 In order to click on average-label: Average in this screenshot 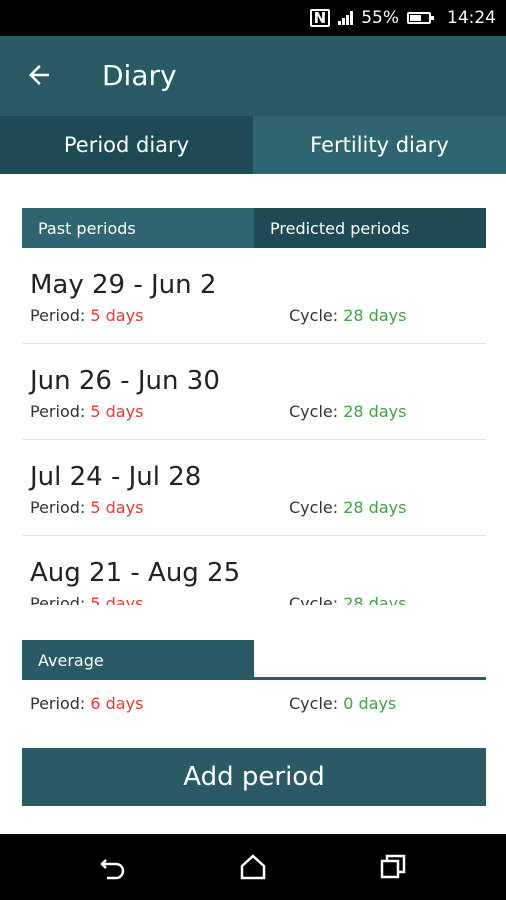, I will do `click(138, 660)`.